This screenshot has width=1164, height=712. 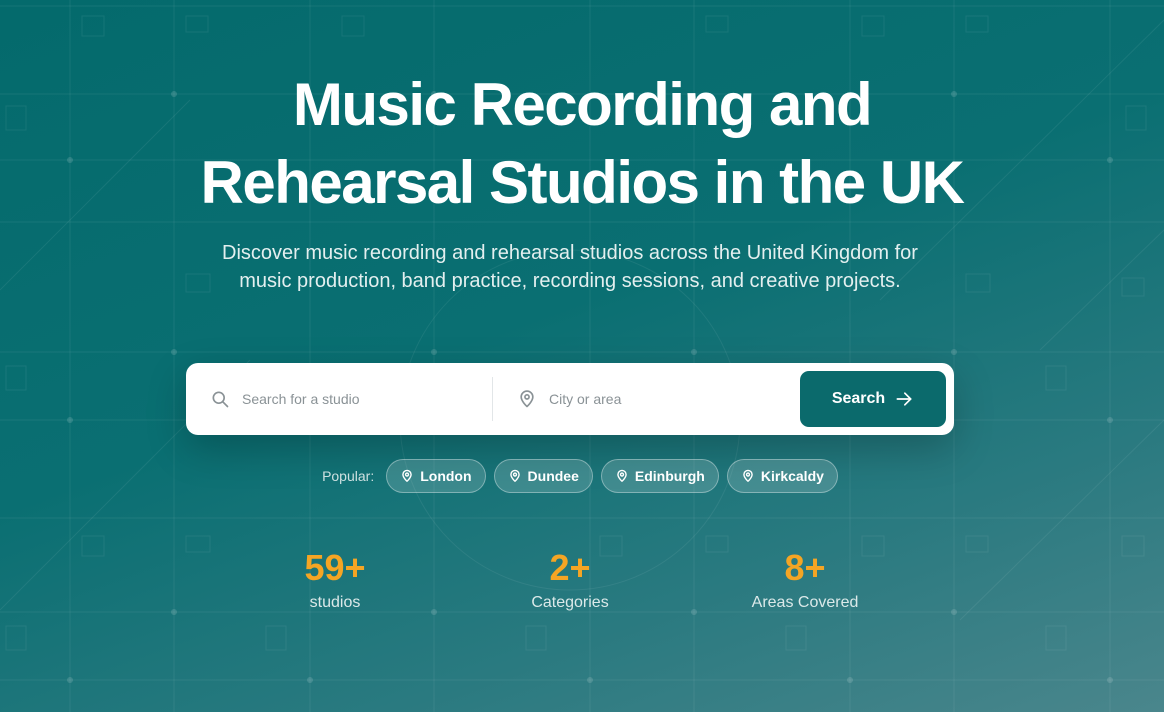 I want to click on stat-areas-covered: 8+ Areas Covered, so click(x=805, y=580).